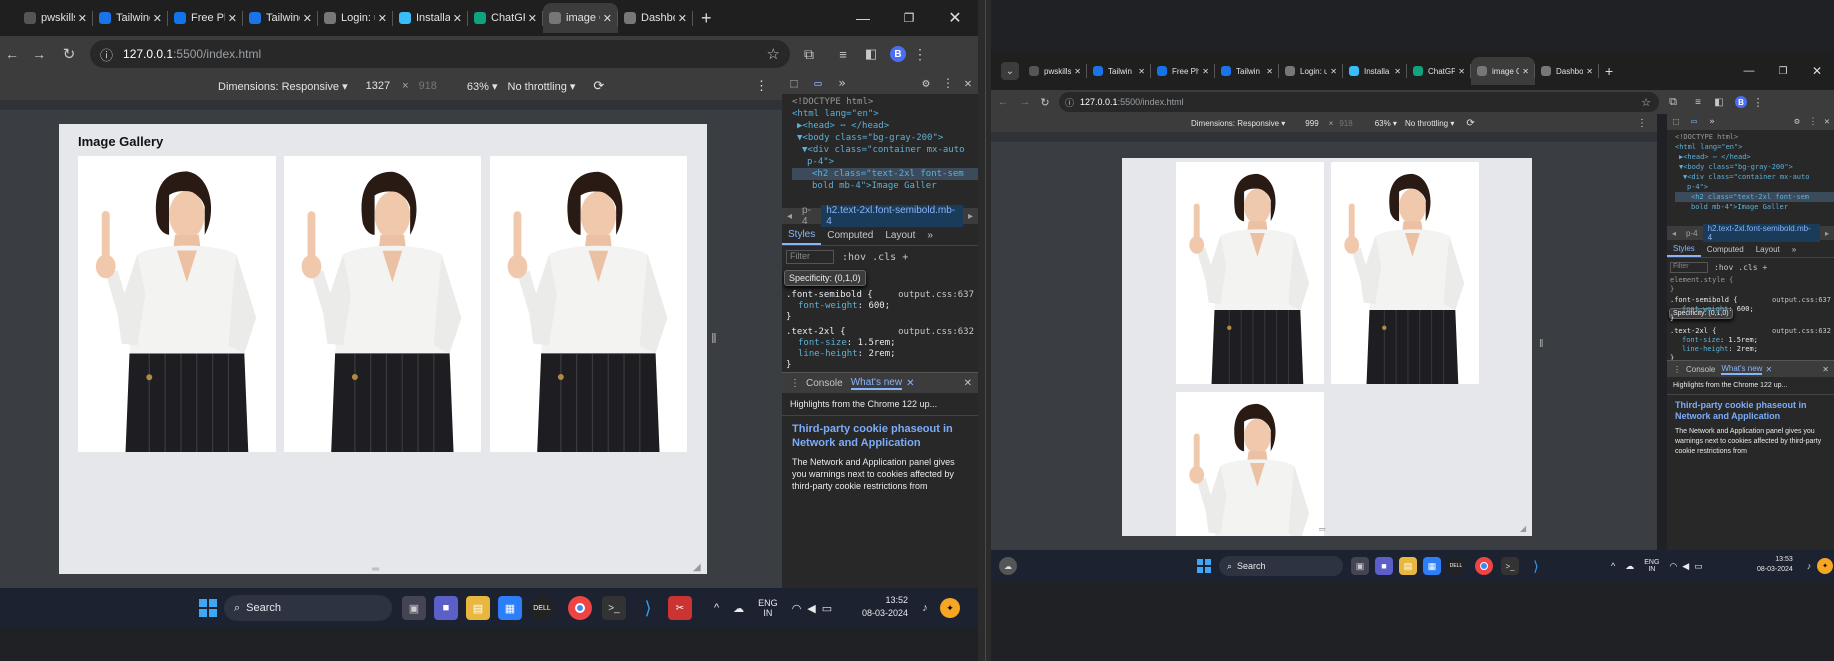 This screenshot has height=661, width=1834. Describe the element at coordinates (1673, 102) in the screenshot. I see `extensions-icon-right: ⧉` at that location.